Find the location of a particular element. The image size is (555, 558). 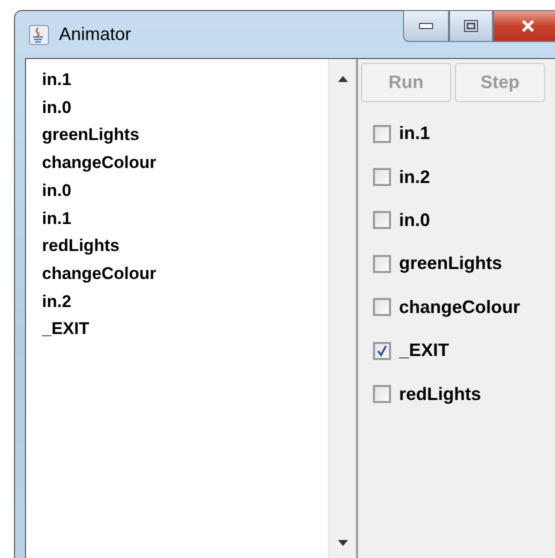

minimize-button is located at coordinates (426, 26).